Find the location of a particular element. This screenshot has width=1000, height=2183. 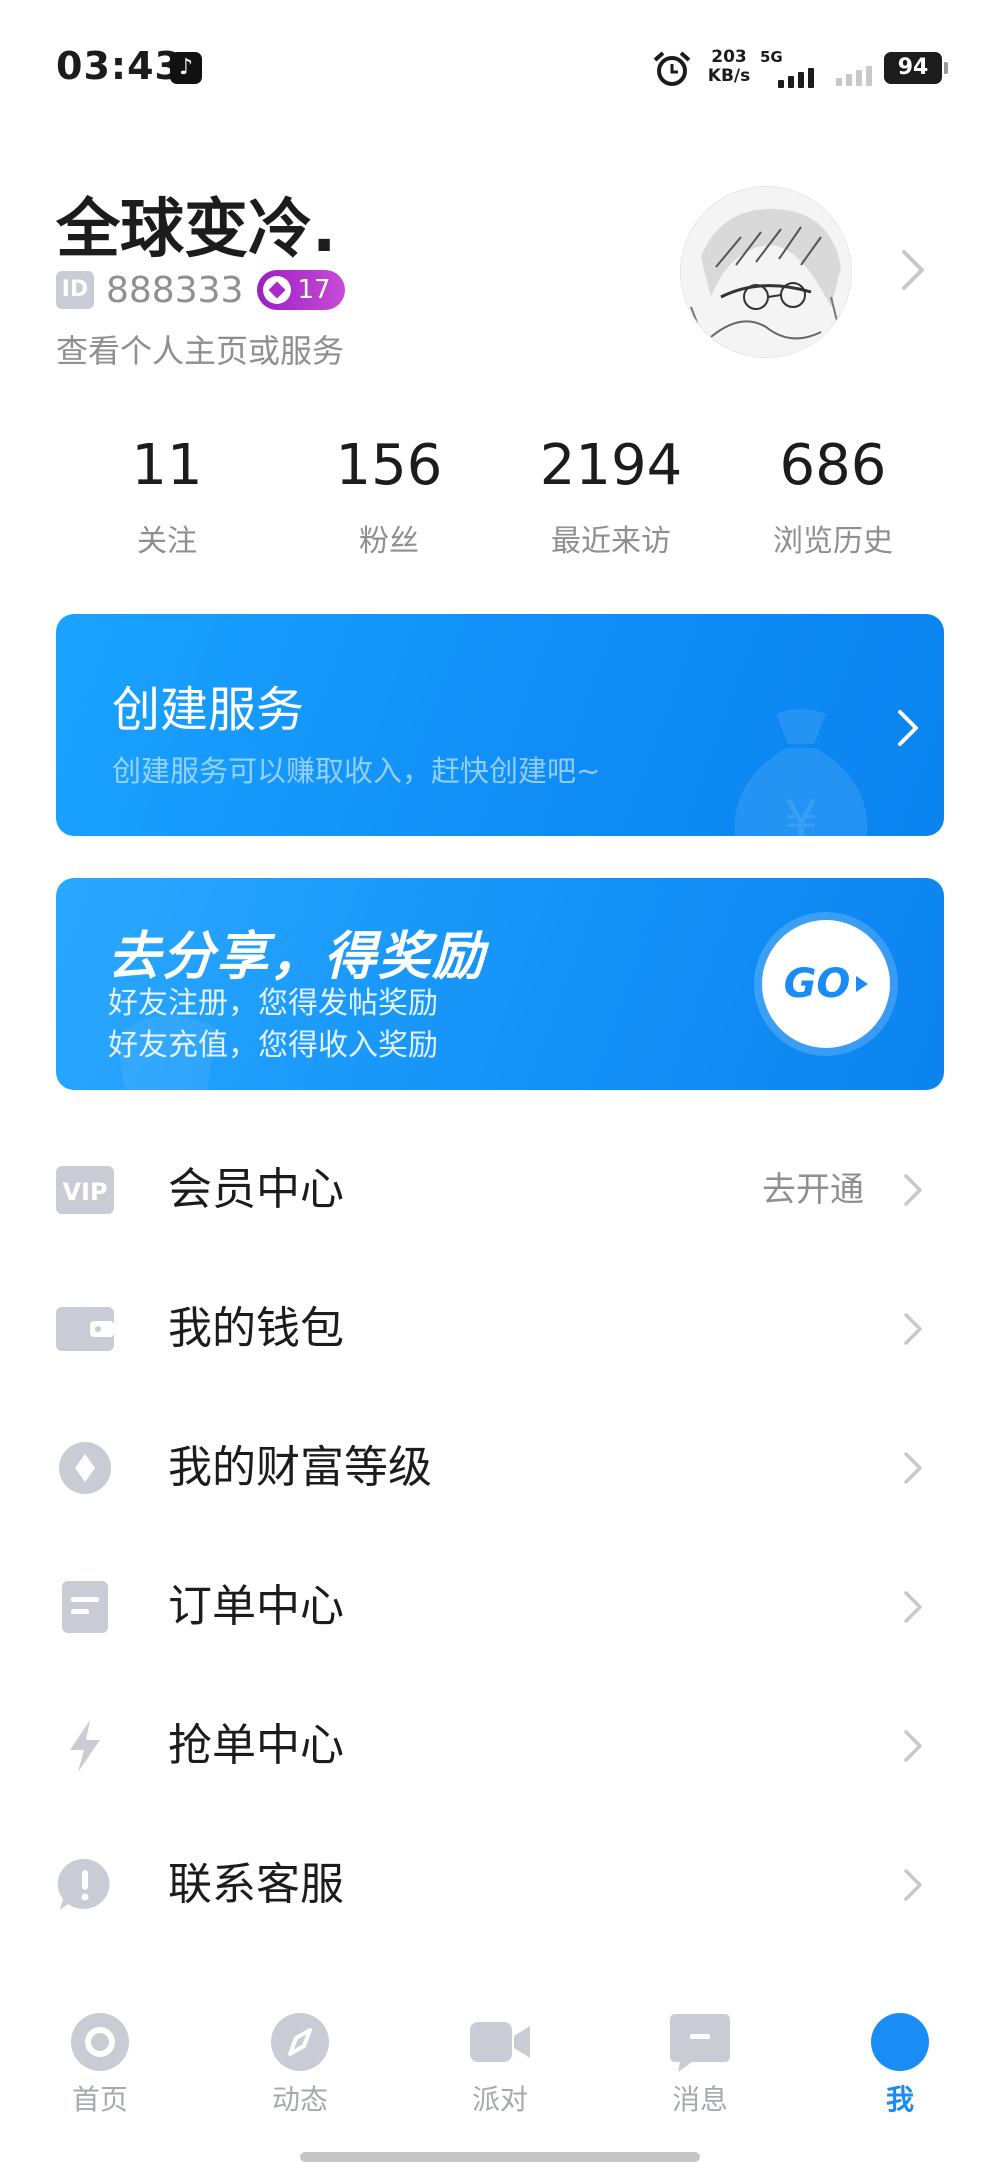

menu-label: 我的钱包 is located at coordinates (256, 1328).